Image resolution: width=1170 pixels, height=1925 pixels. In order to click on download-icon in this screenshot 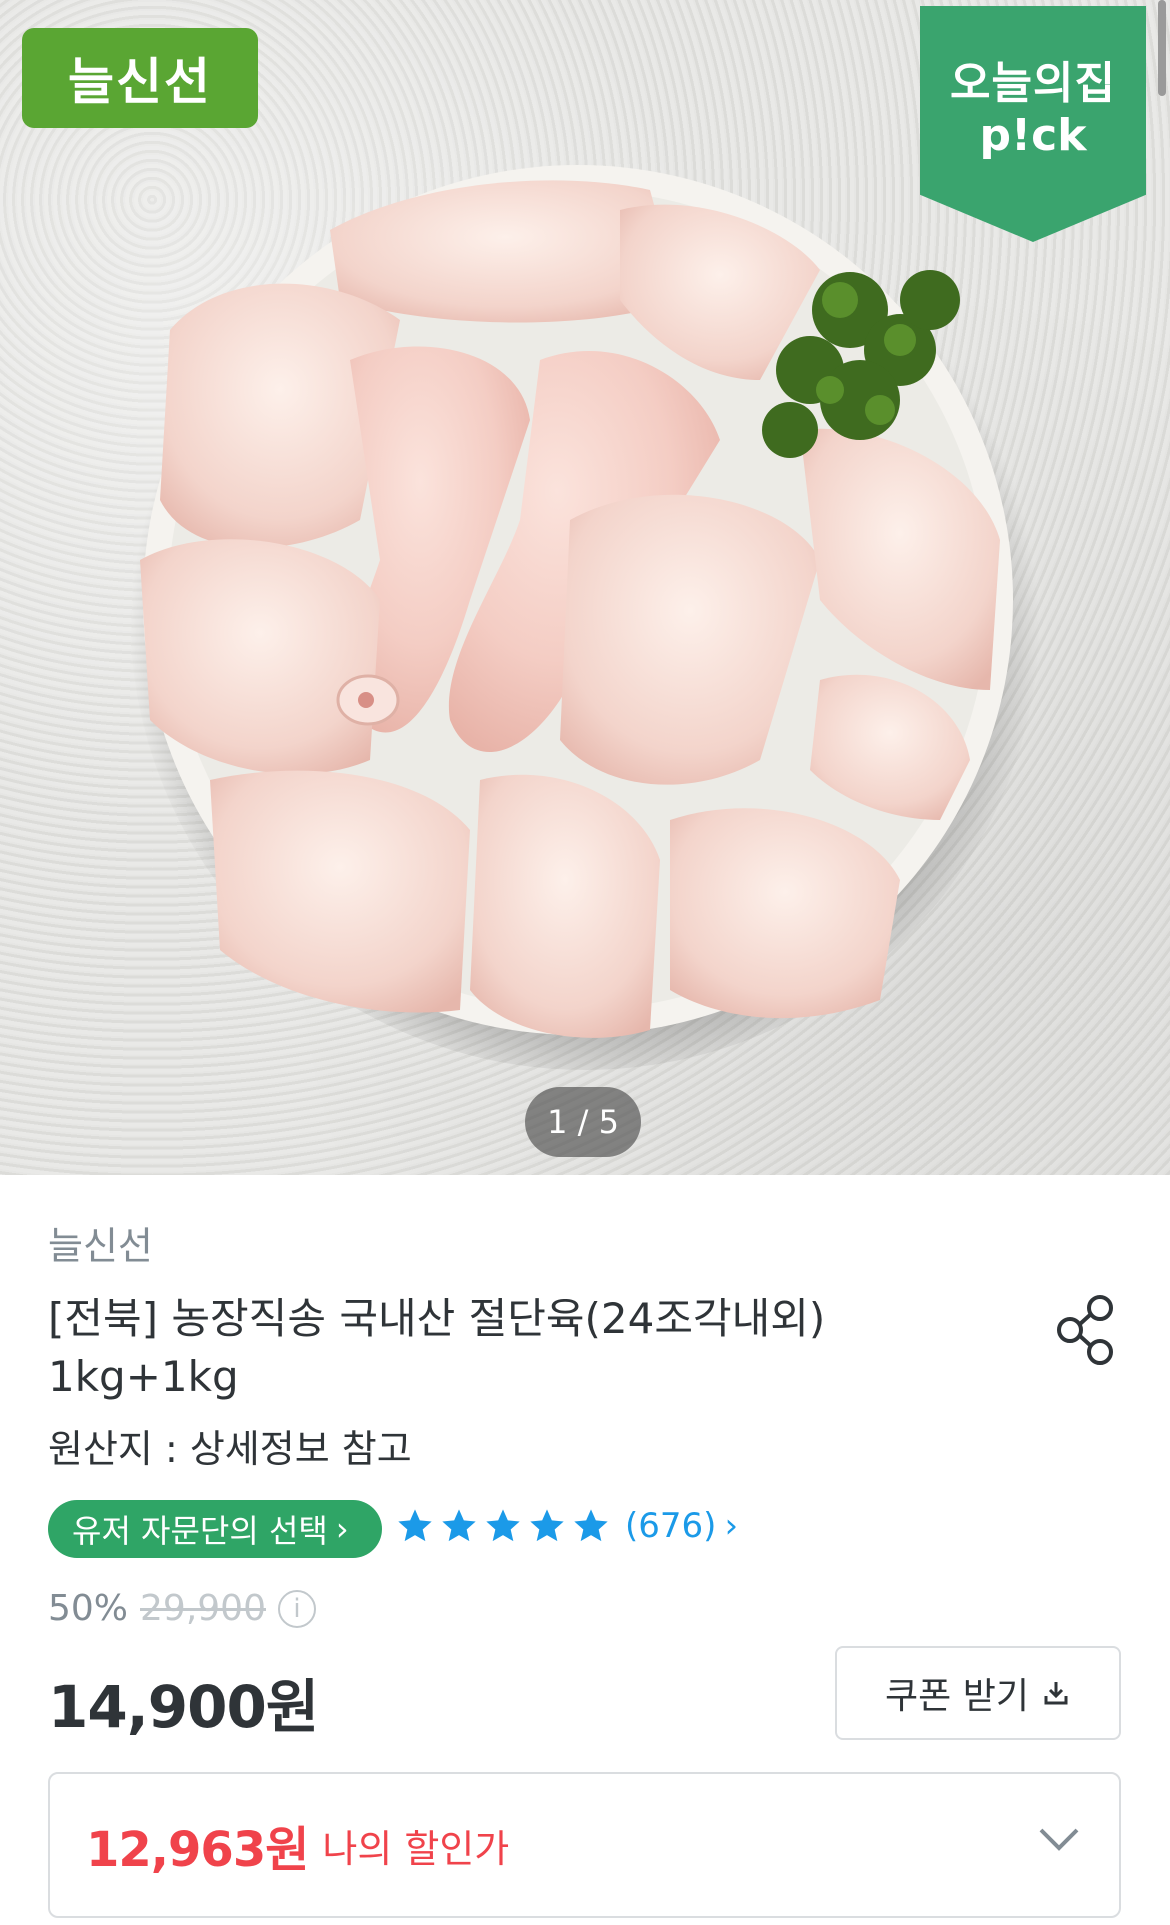, I will do `click(1056, 1693)`.